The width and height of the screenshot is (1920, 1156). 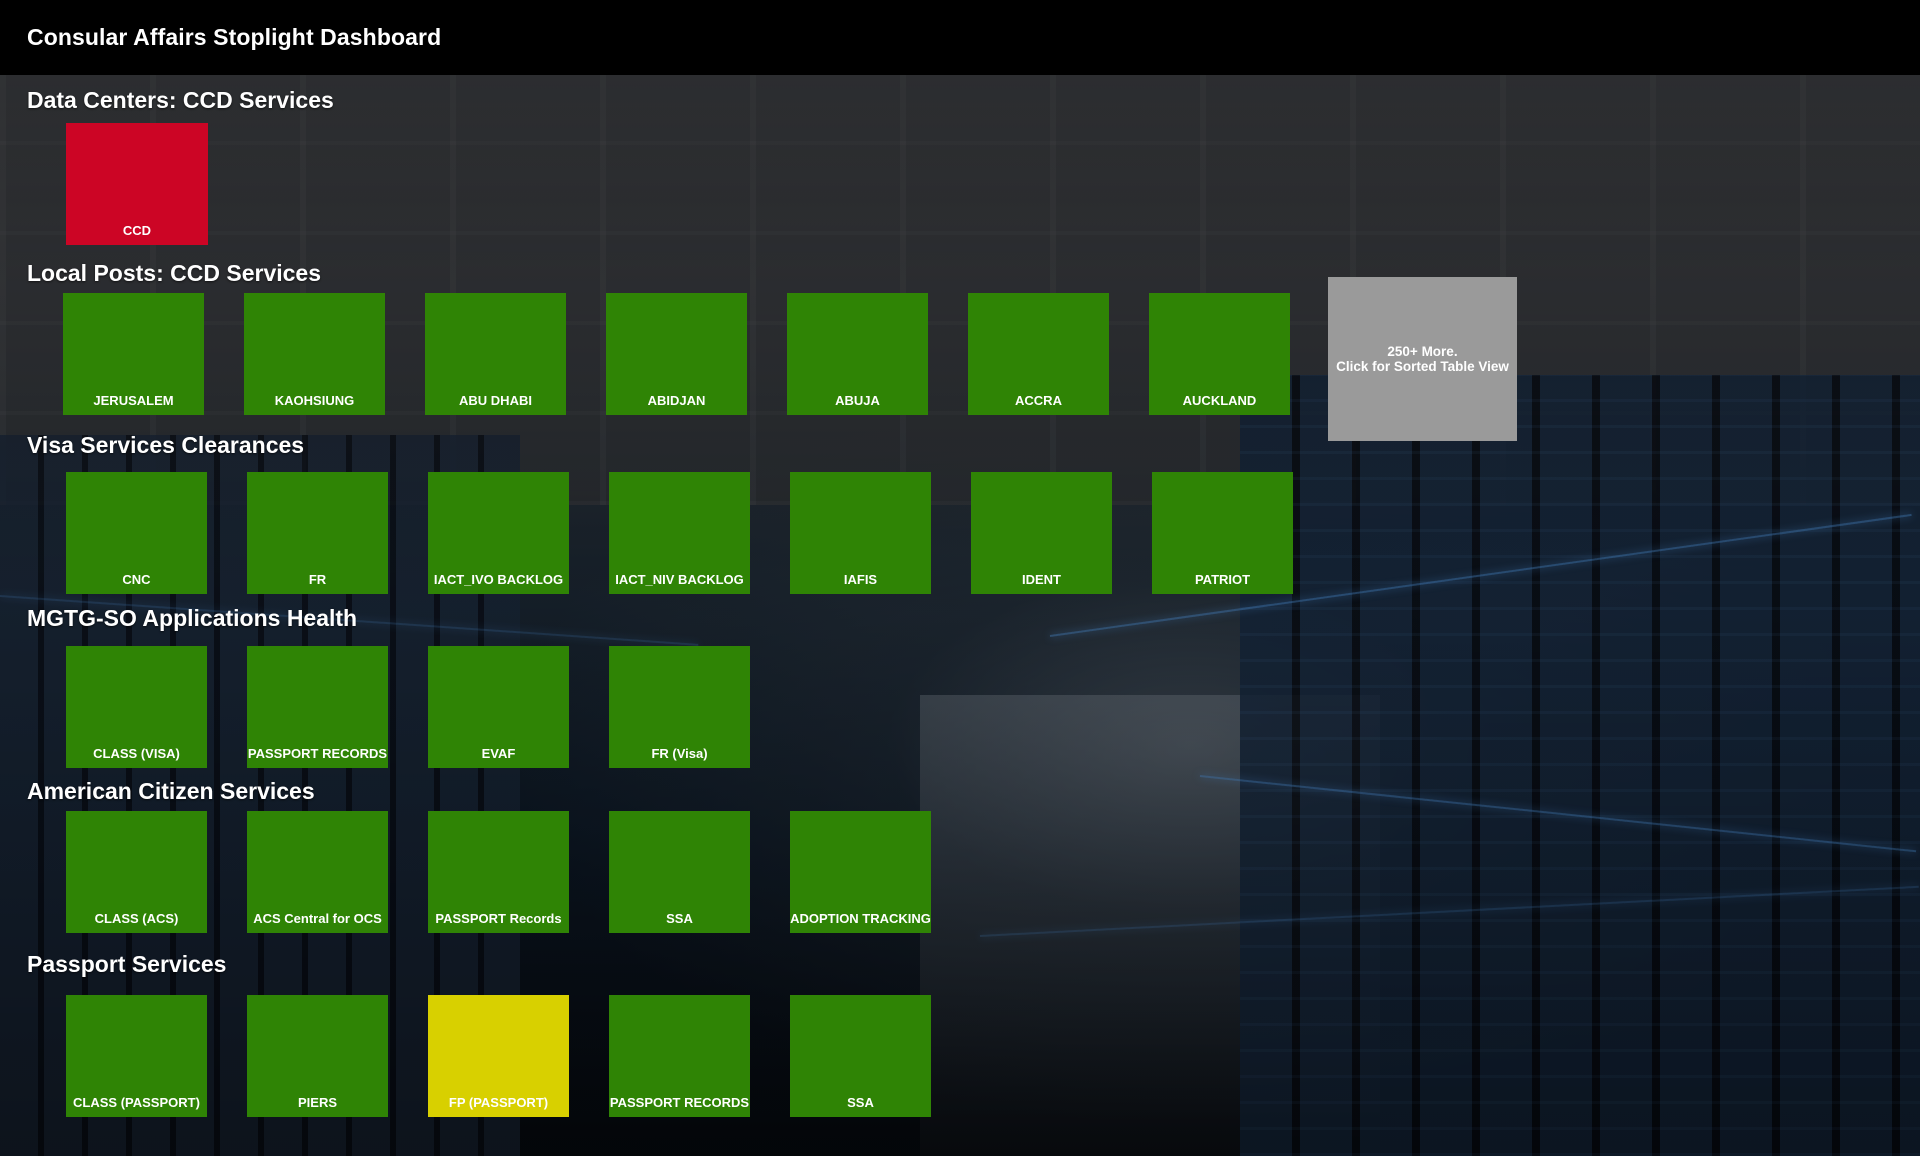 What do you see at coordinates (1041, 533) in the screenshot?
I see `tile-ident: IDENT` at bounding box center [1041, 533].